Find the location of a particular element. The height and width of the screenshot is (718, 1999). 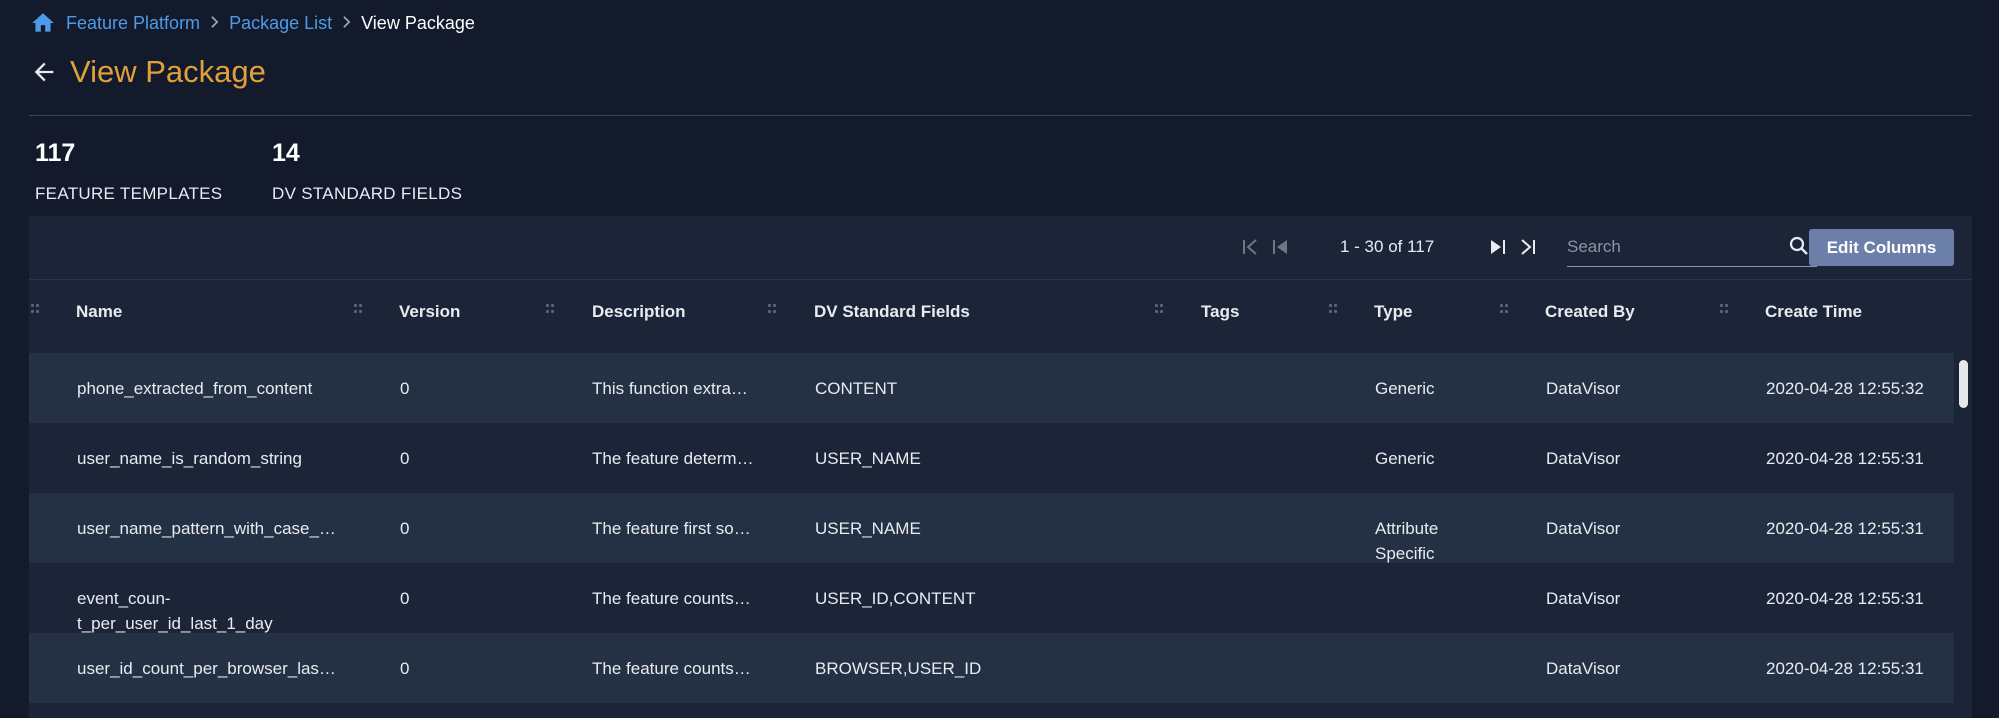

cell-name: phone_extracted_from_content is located at coordinates (195, 388).